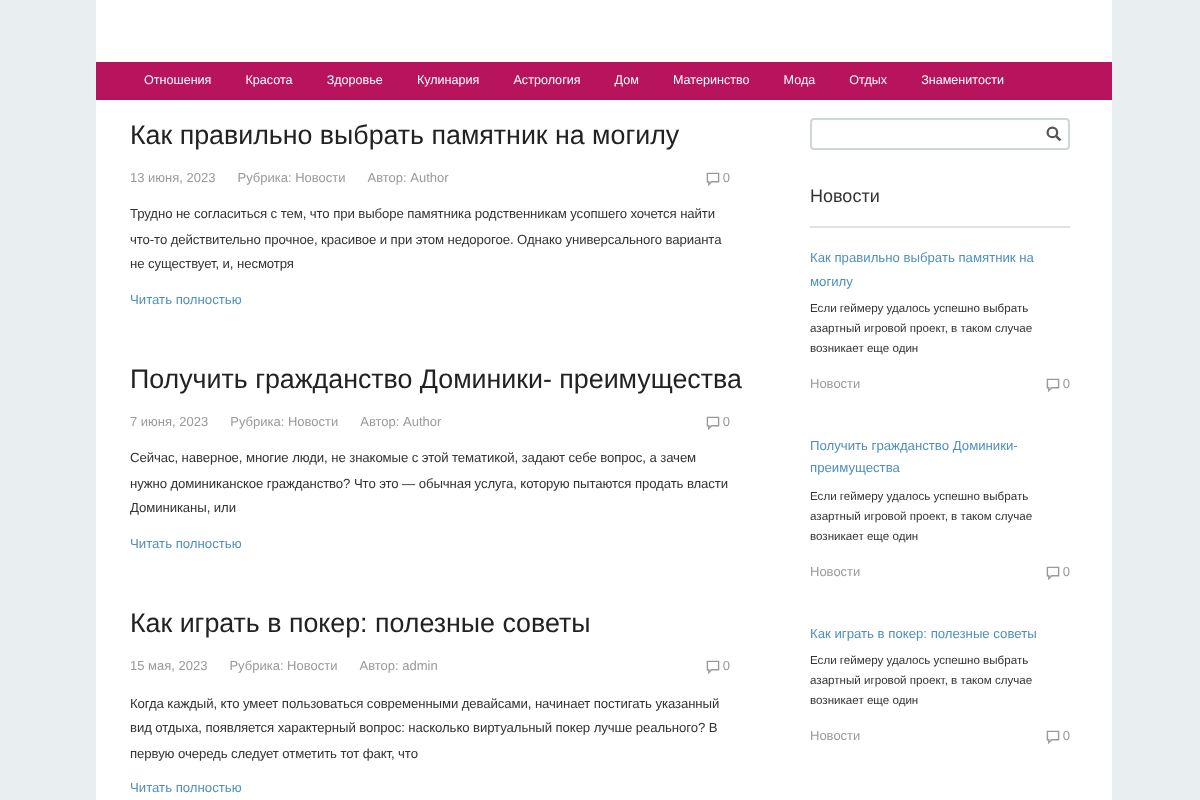 This screenshot has height=800, width=1200. What do you see at coordinates (940, 133) in the screenshot?
I see `search-field` at bounding box center [940, 133].